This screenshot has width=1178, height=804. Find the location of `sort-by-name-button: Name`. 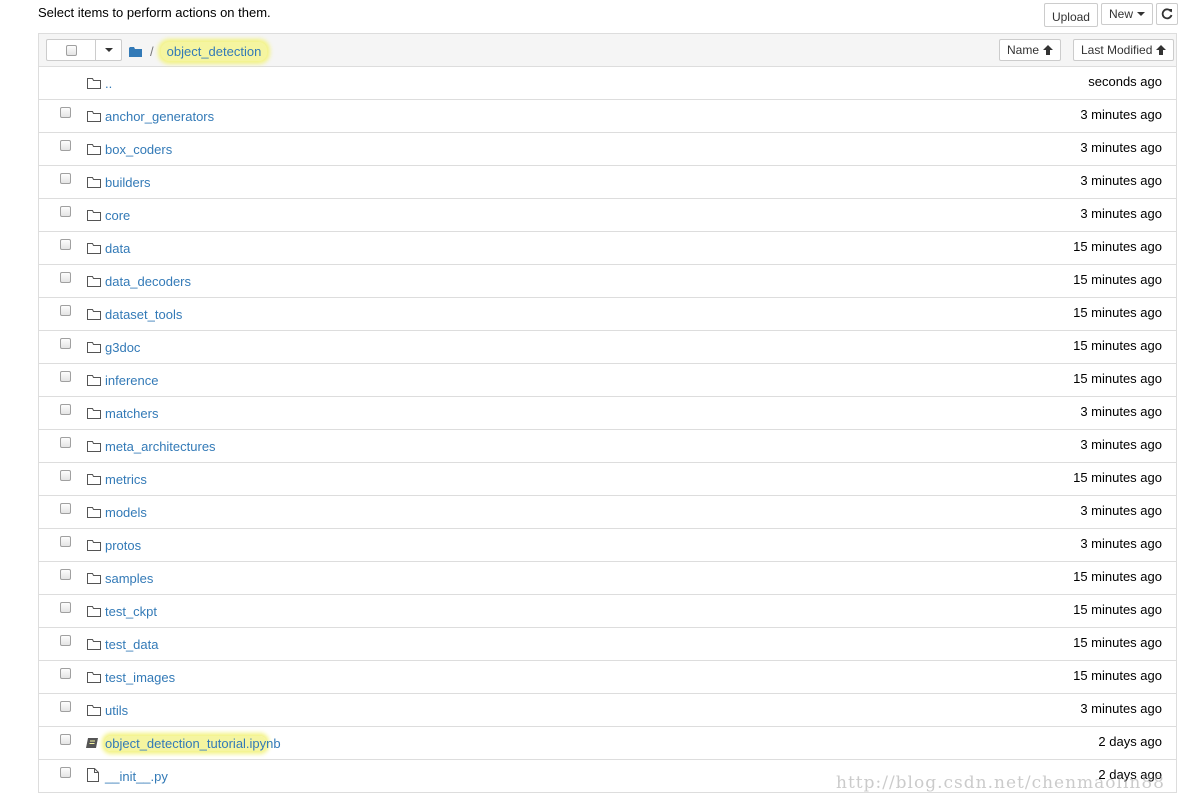

sort-by-name-button: Name is located at coordinates (1030, 50).